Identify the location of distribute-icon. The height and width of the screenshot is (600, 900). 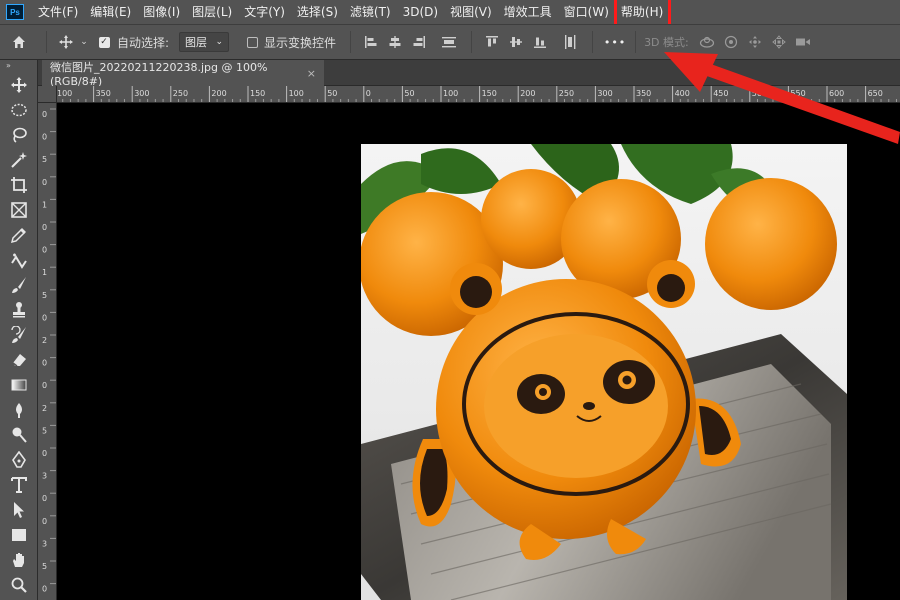
(449, 42).